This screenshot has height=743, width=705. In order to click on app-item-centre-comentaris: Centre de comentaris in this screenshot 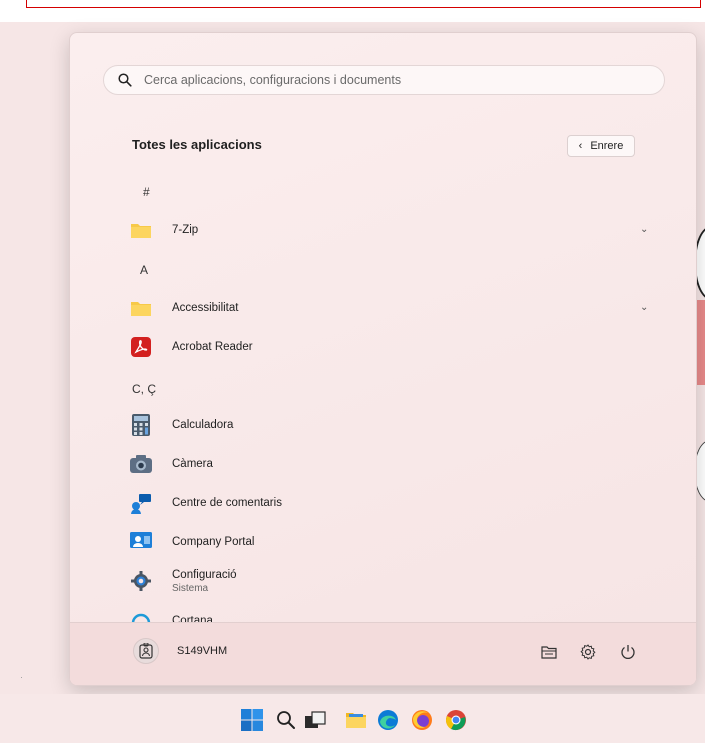, I will do `click(390, 503)`.